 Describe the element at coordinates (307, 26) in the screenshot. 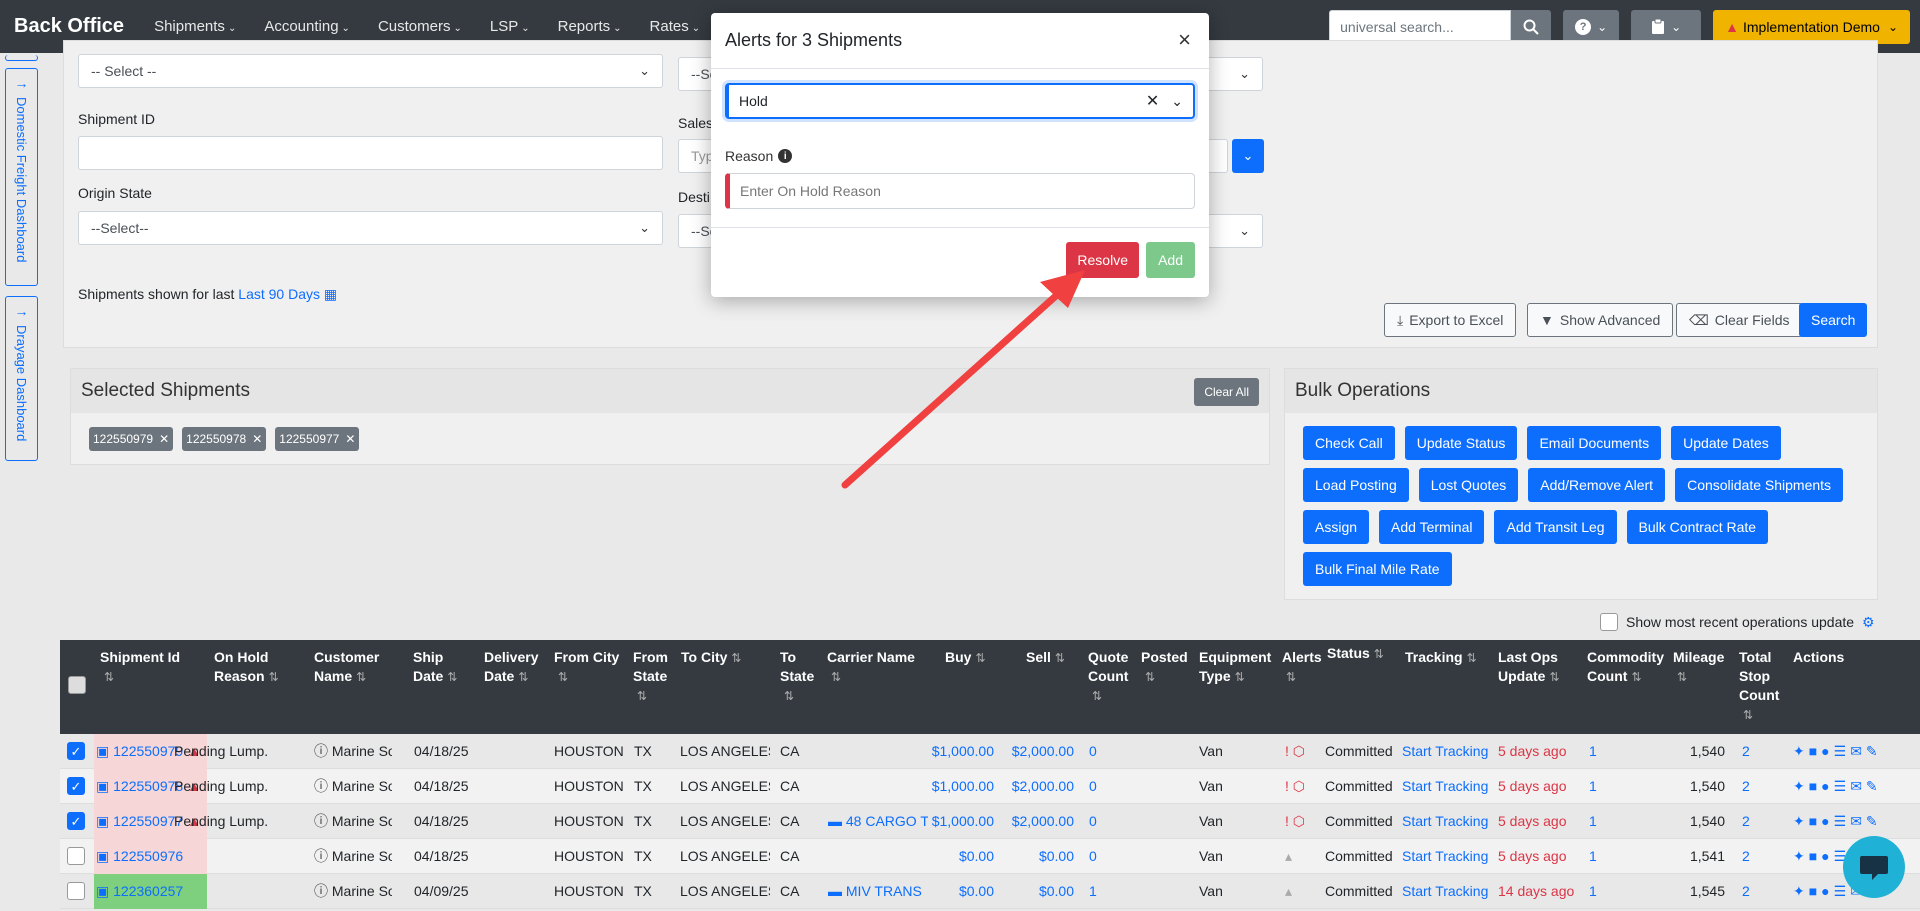

I see `nav-accounting: Accounting ⌄` at that location.